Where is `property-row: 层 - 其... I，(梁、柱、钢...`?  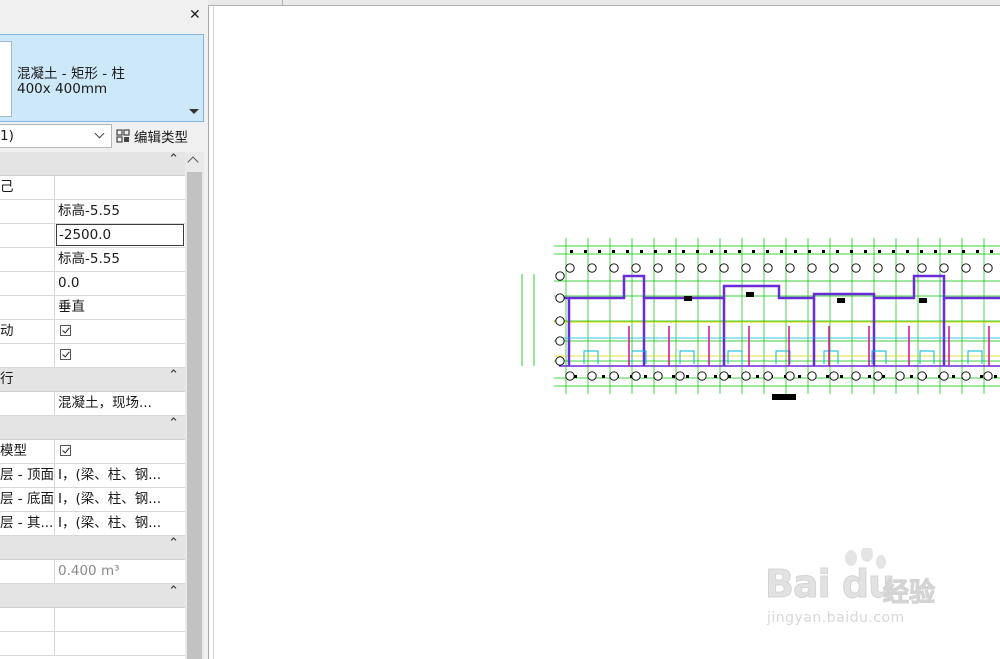 property-row: 层 - 其... I，(梁、柱、钢... is located at coordinates (92, 524).